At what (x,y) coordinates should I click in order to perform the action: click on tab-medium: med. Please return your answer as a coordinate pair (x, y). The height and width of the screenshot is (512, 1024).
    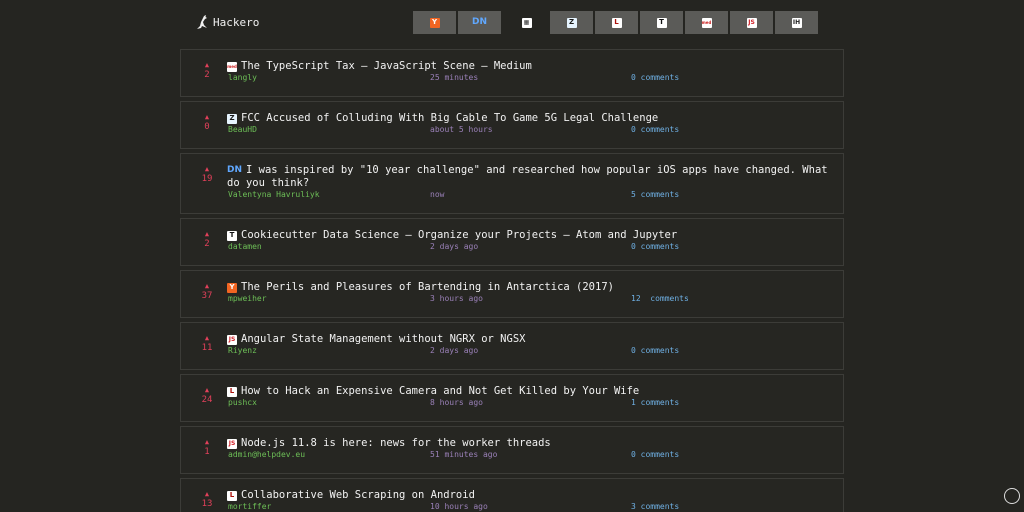
    Looking at the image, I should click on (706, 22).